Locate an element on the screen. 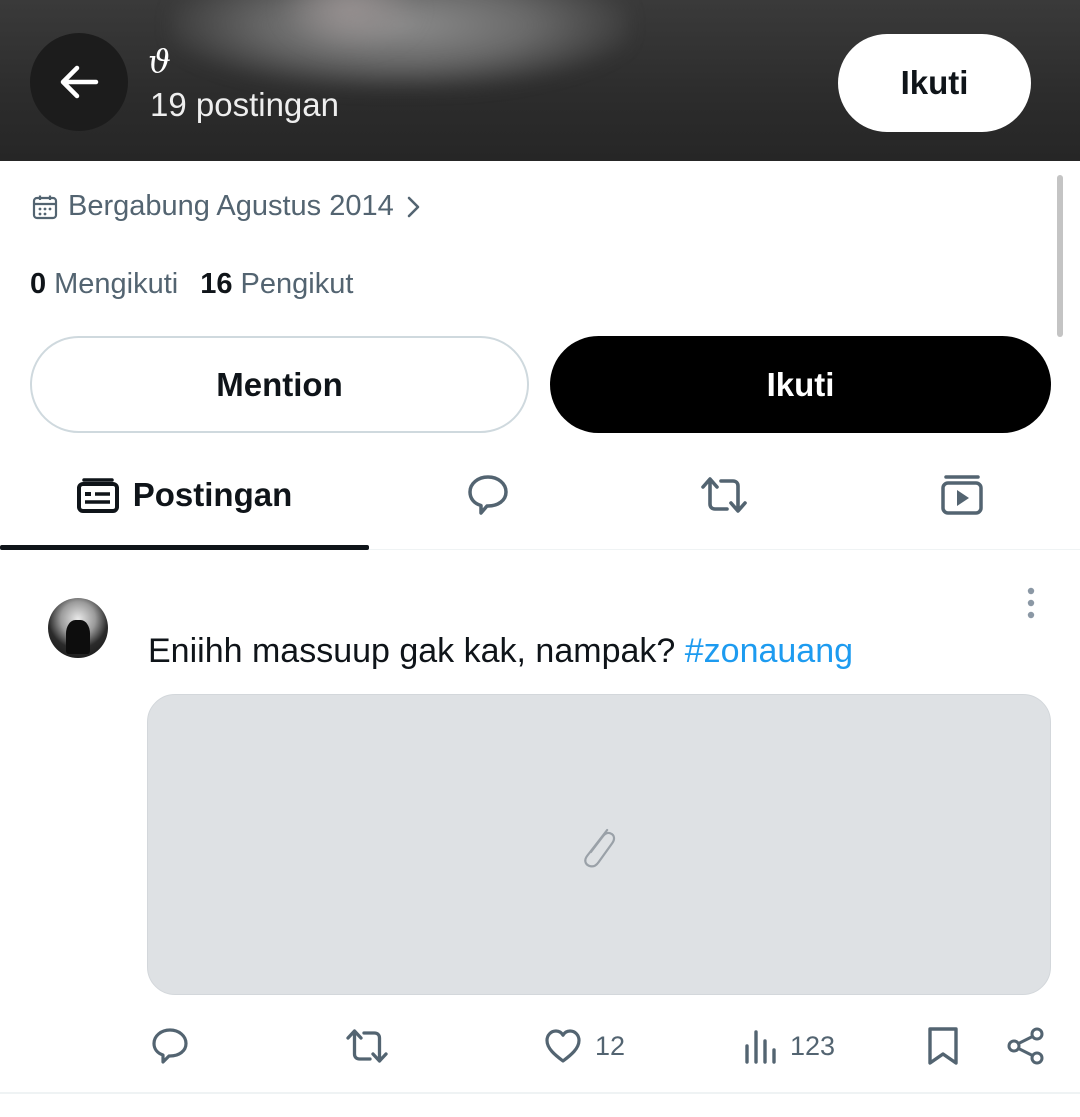 The width and height of the screenshot is (1080, 1117). tab-reposts is located at coordinates (724, 495).